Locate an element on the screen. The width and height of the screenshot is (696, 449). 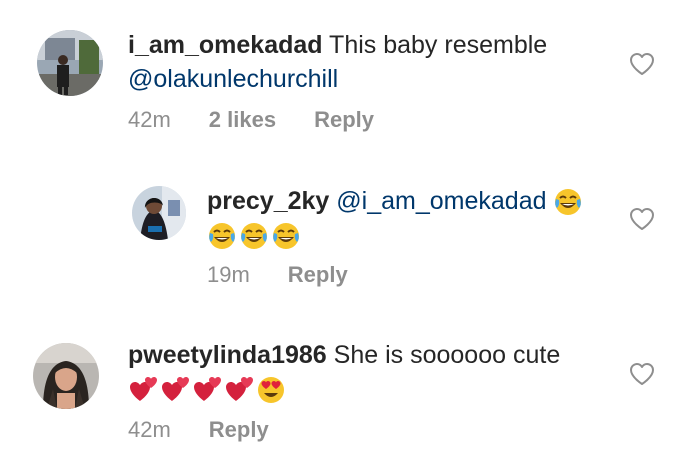
likes-count: 2 likes is located at coordinates (242, 120).